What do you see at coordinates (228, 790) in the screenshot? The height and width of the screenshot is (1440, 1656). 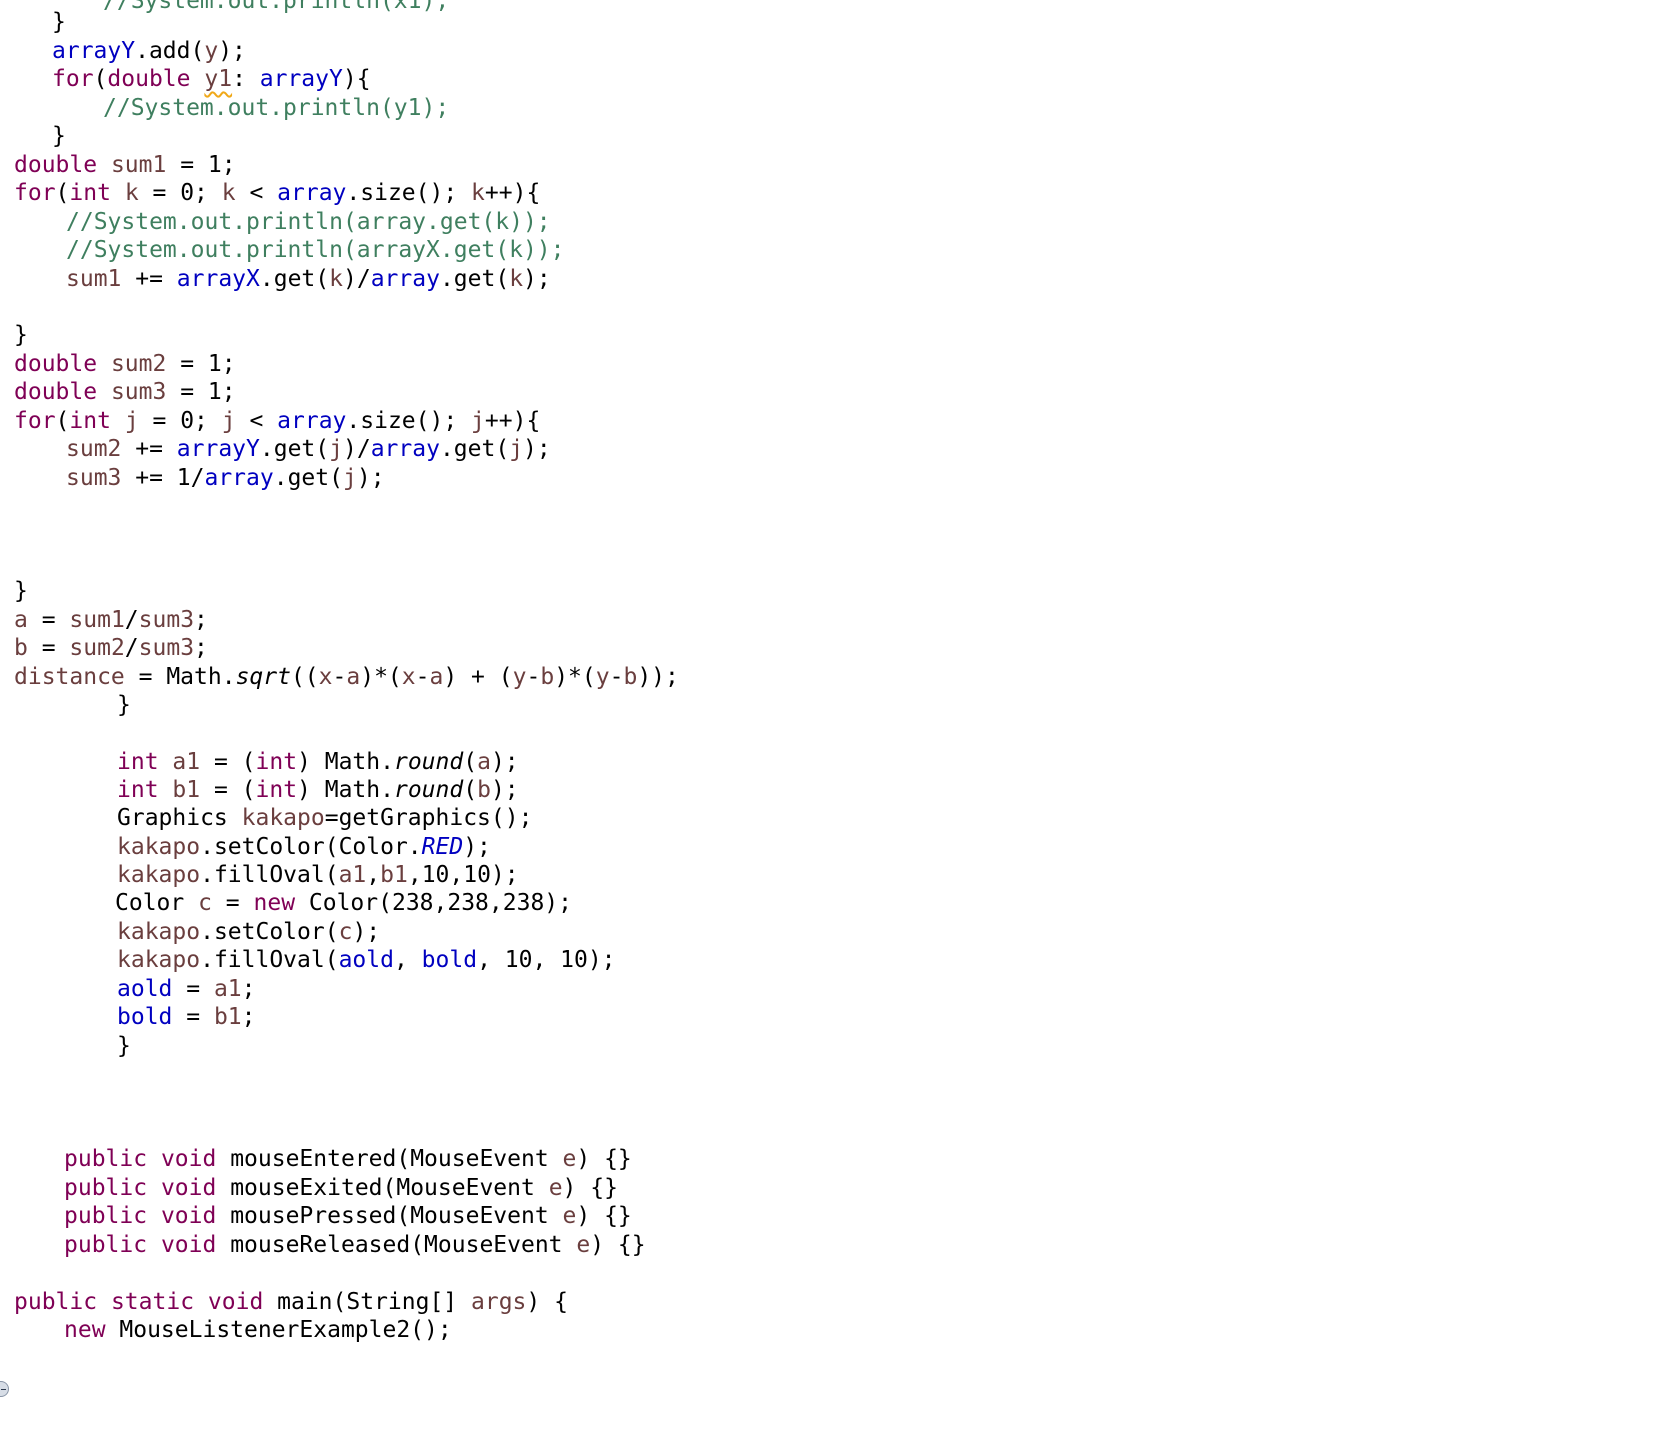 I see `code-token: = (` at bounding box center [228, 790].